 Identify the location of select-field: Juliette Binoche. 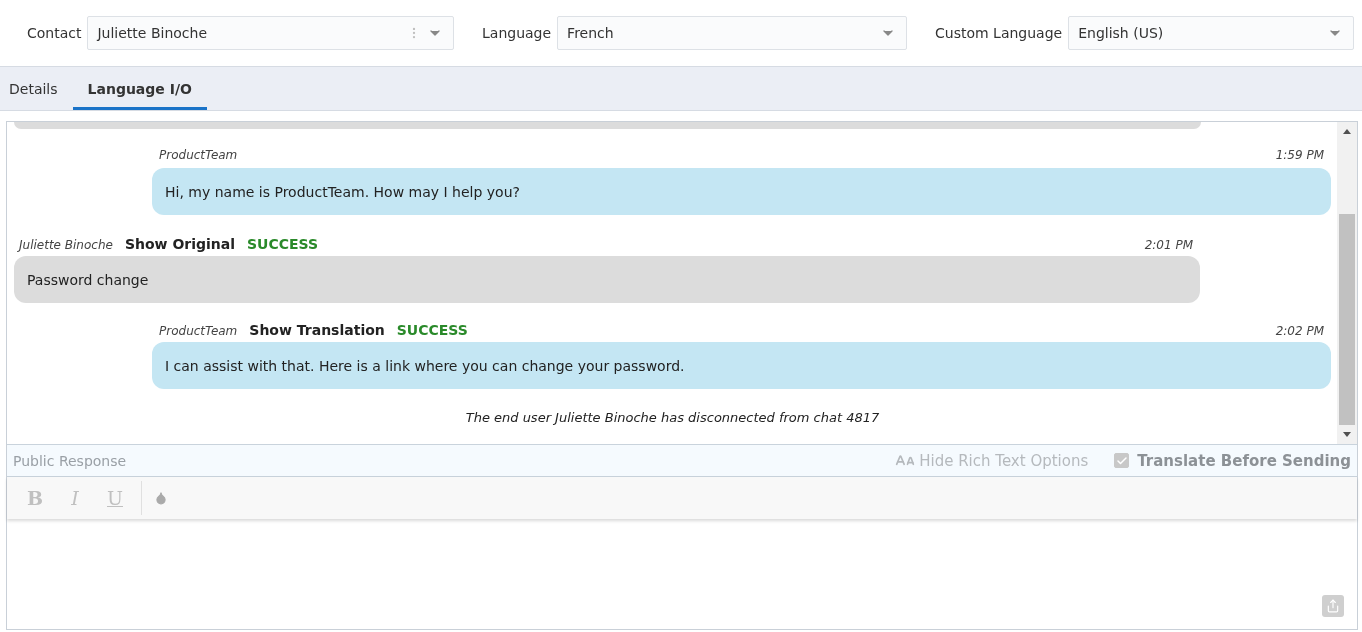
(270, 33).